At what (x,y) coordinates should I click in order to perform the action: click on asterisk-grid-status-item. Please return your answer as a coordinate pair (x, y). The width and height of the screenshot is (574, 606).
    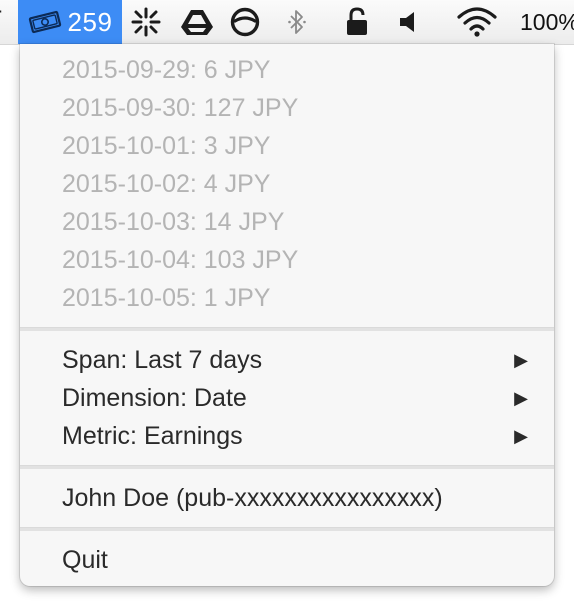
    Looking at the image, I should click on (146, 22).